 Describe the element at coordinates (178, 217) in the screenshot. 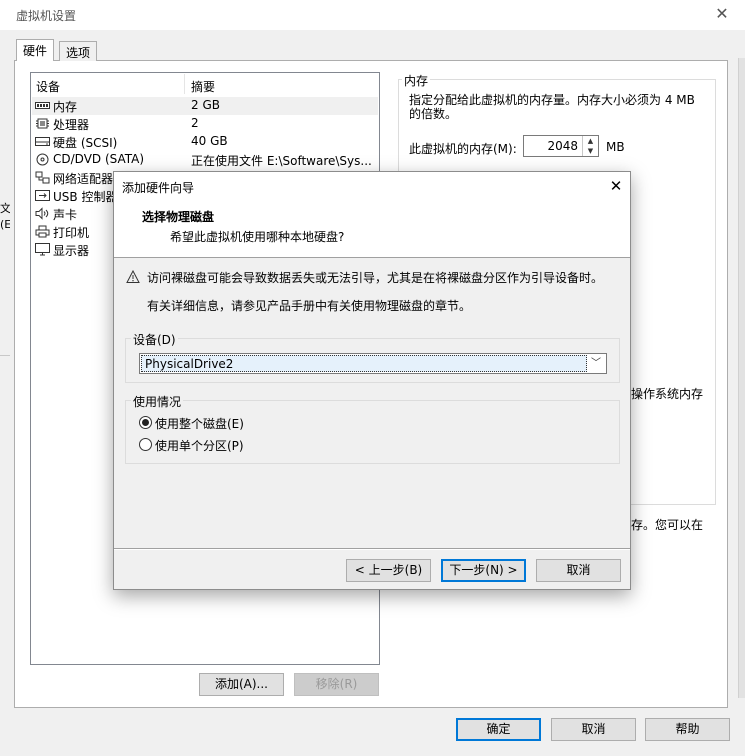

I see `dialog-heading: 选择物理磁盘` at that location.